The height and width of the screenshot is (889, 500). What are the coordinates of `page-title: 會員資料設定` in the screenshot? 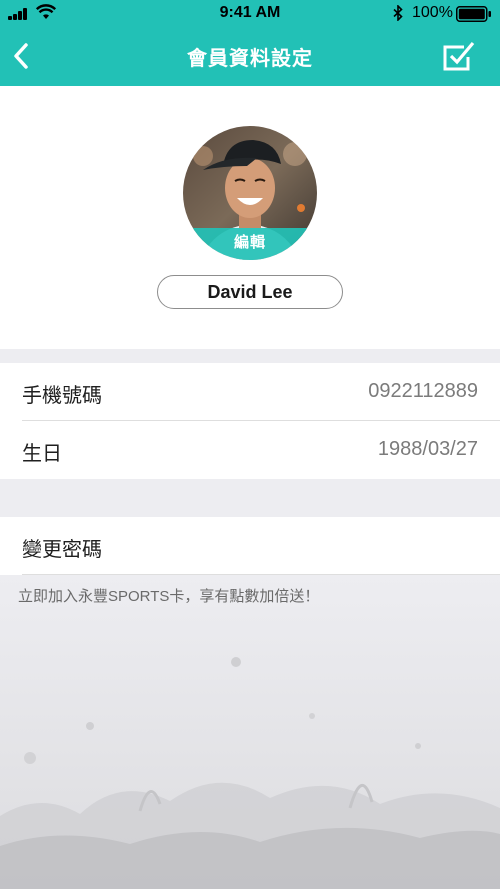 It's located at (250, 59).